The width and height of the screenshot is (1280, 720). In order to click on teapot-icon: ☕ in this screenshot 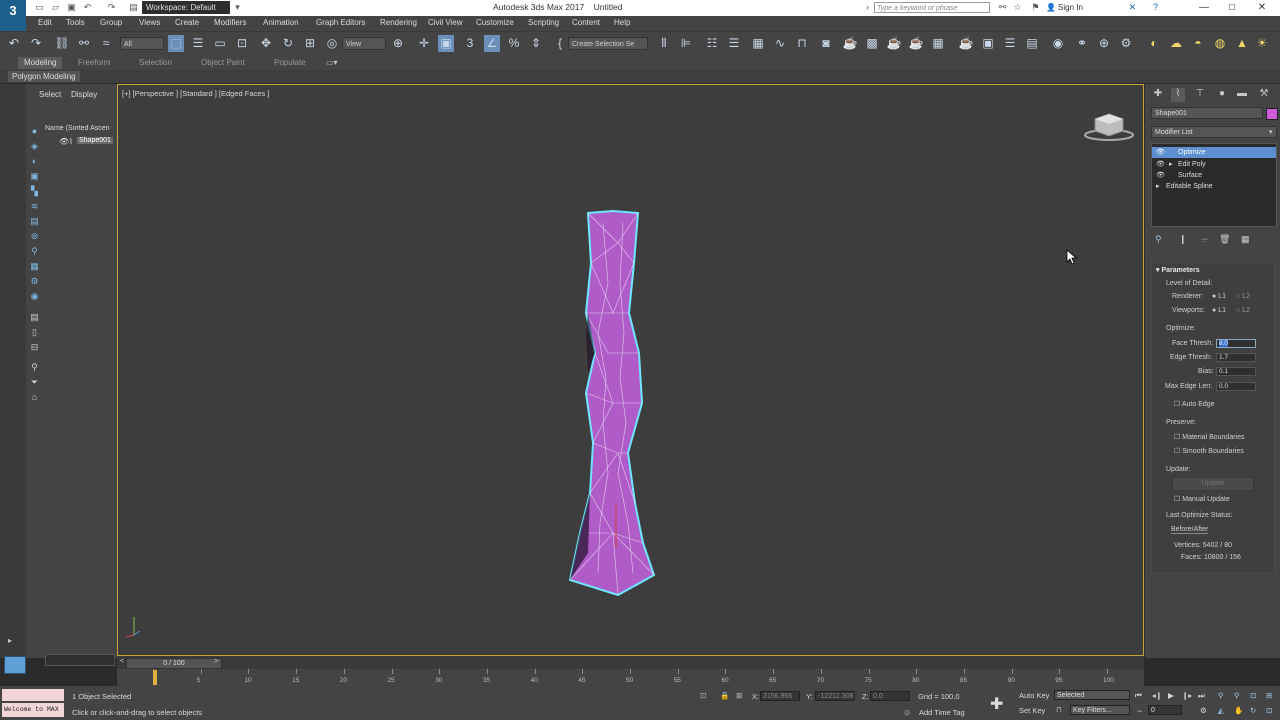, I will do `click(966, 43)`.